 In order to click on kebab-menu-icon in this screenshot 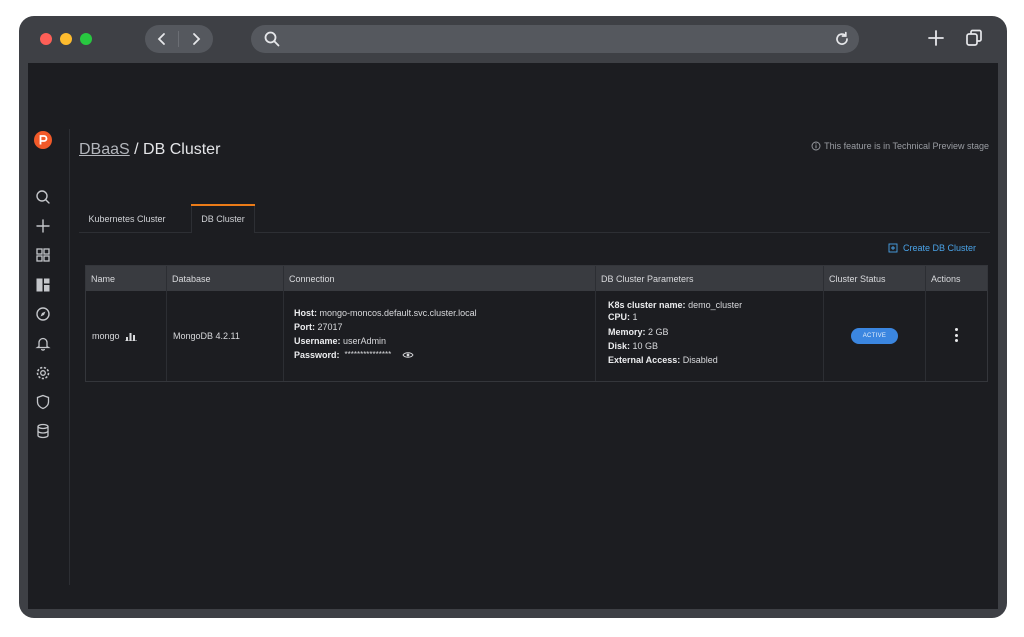, I will do `click(956, 335)`.